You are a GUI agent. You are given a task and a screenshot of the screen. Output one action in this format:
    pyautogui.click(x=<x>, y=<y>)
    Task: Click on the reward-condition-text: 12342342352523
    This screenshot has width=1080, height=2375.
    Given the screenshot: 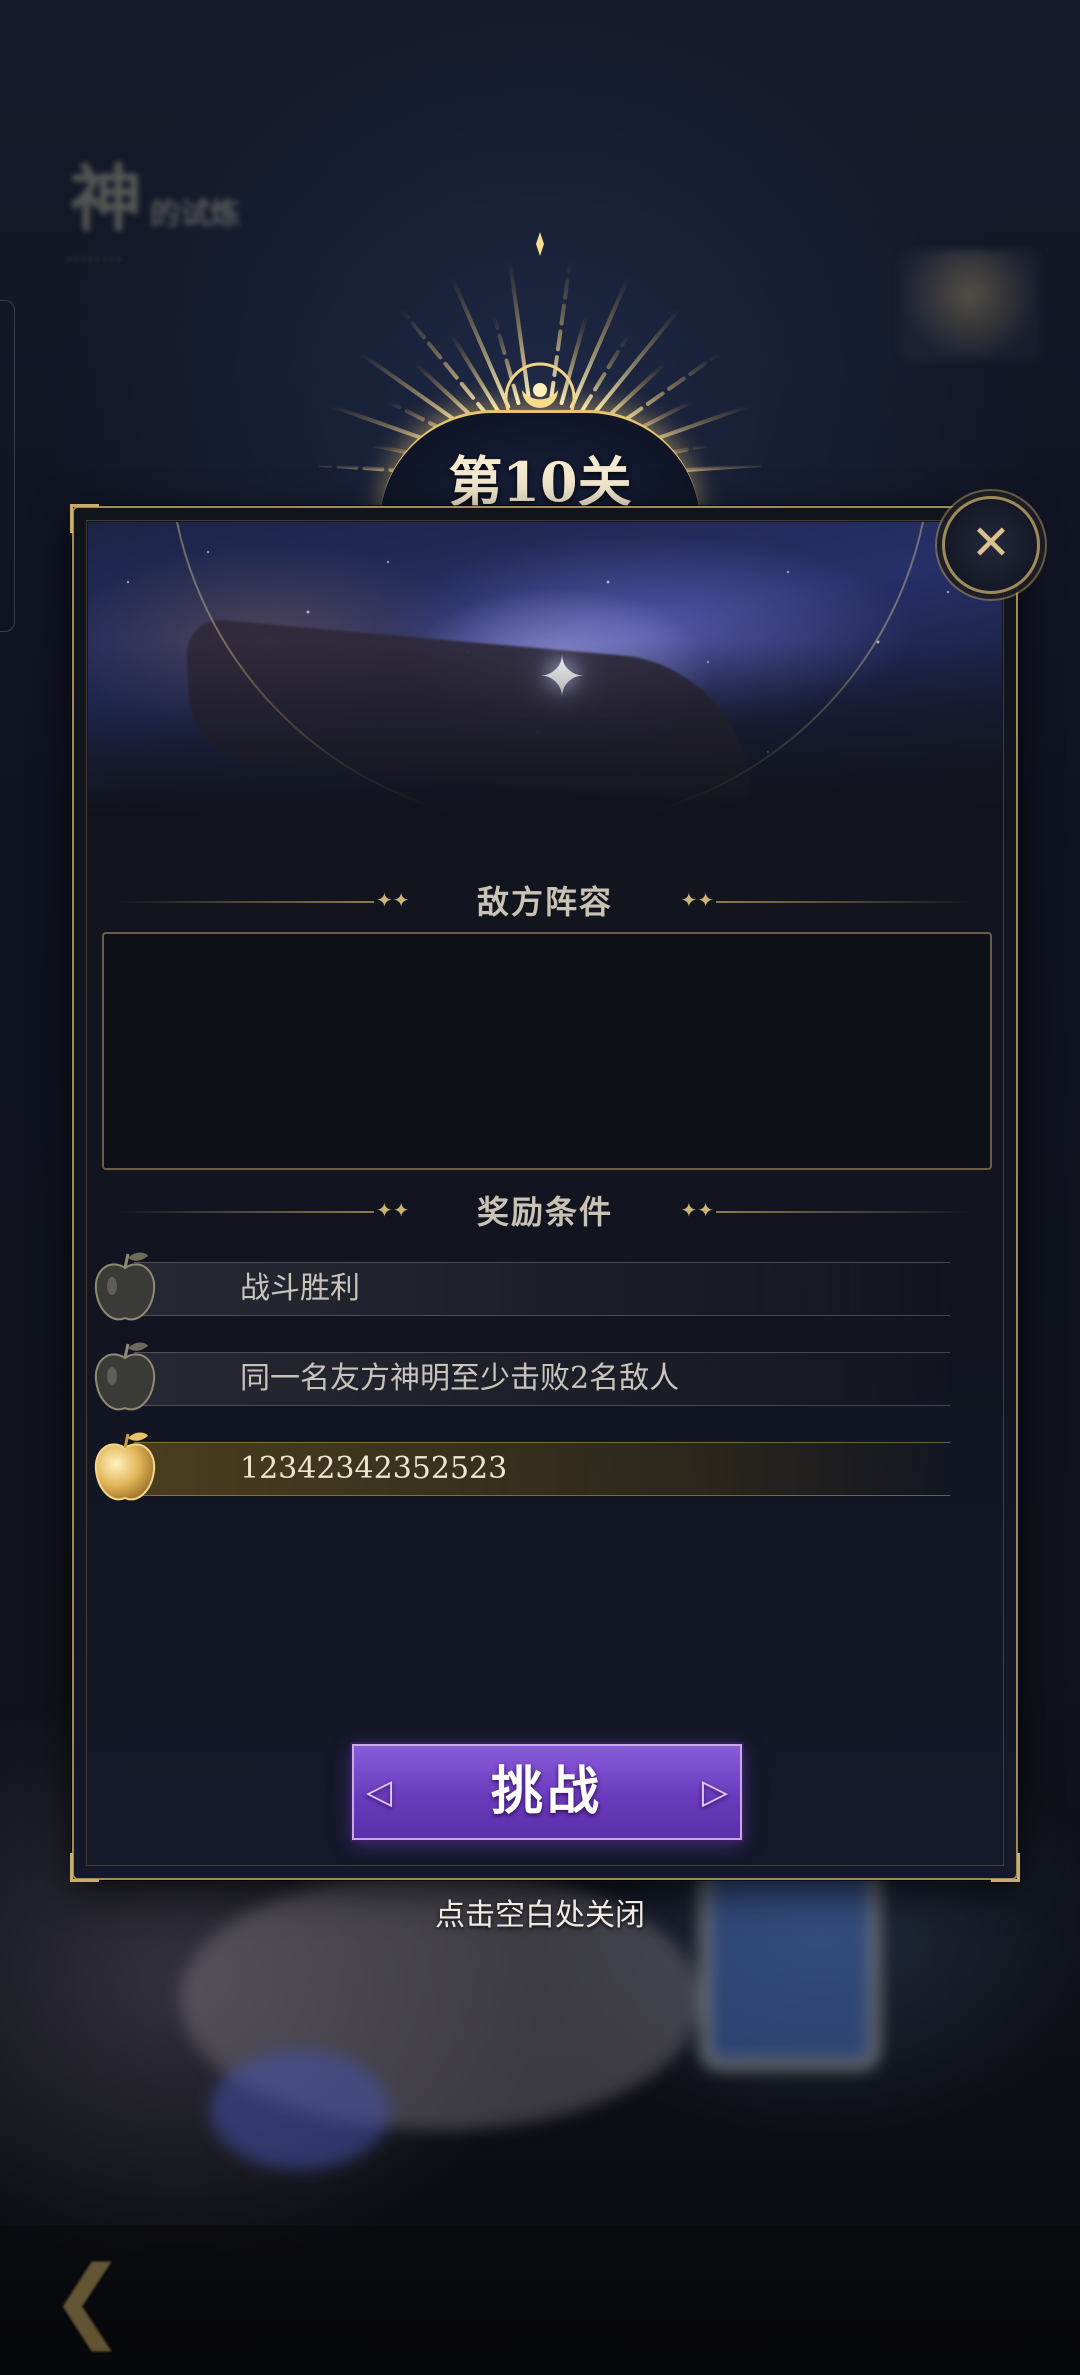 What is the action you would take?
    pyautogui.click(x=374, y=1468)
    